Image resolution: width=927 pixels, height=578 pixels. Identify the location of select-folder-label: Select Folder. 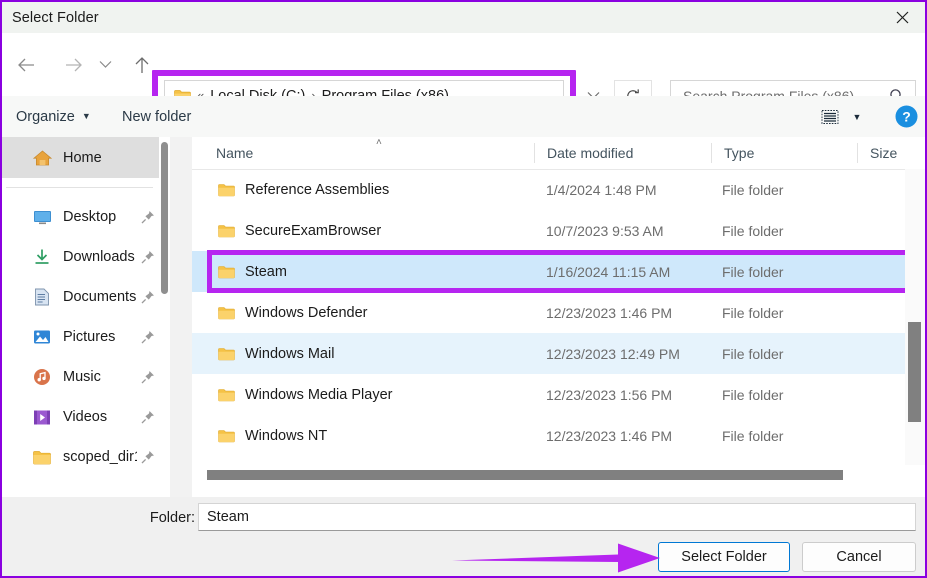
(724, 557).